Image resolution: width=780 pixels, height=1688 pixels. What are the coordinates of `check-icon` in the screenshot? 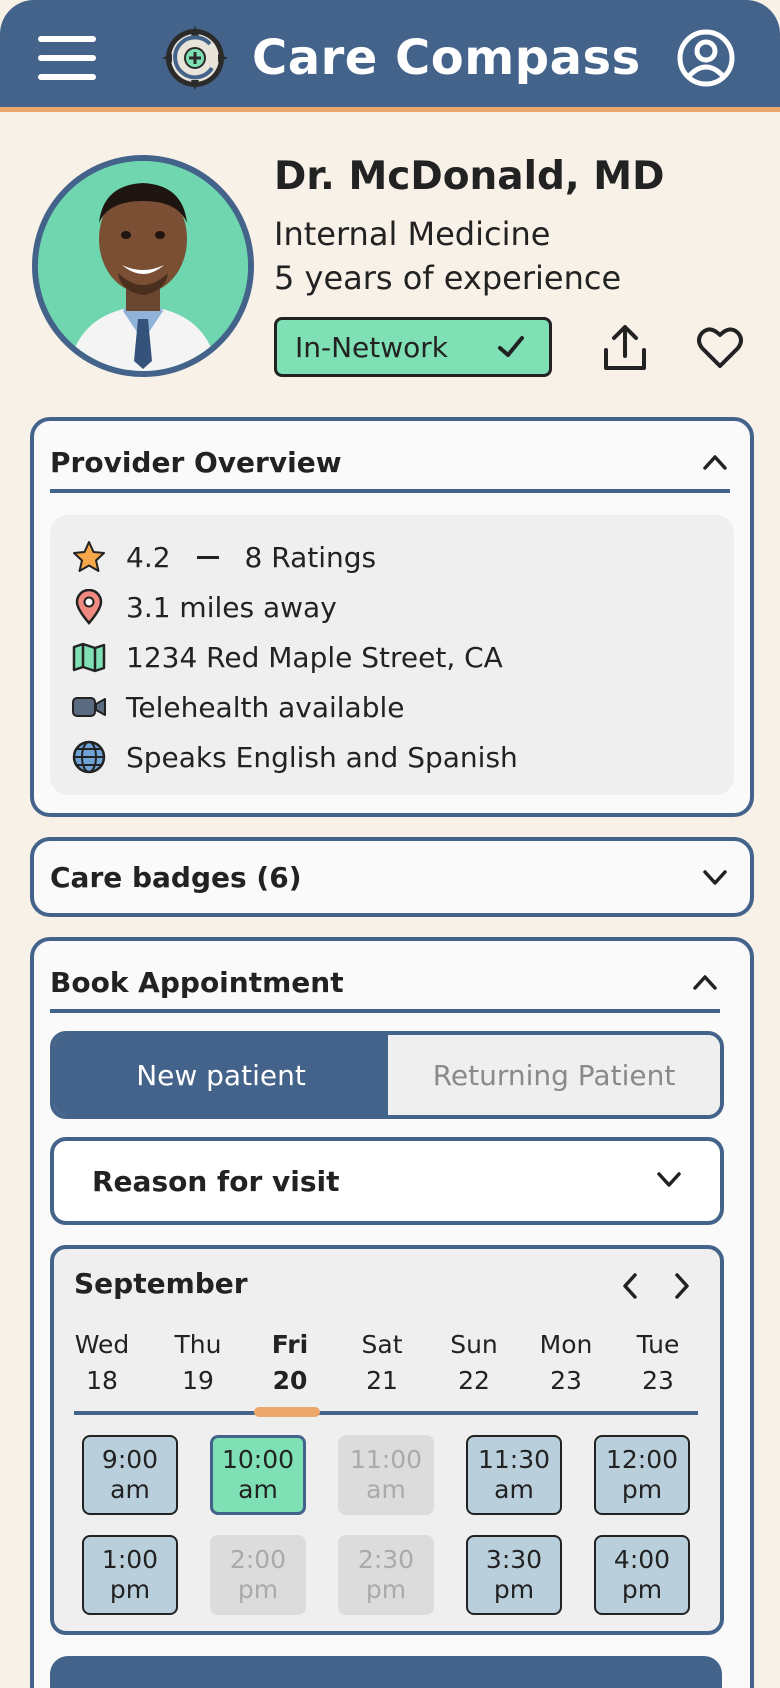 It's located at (511, 346).